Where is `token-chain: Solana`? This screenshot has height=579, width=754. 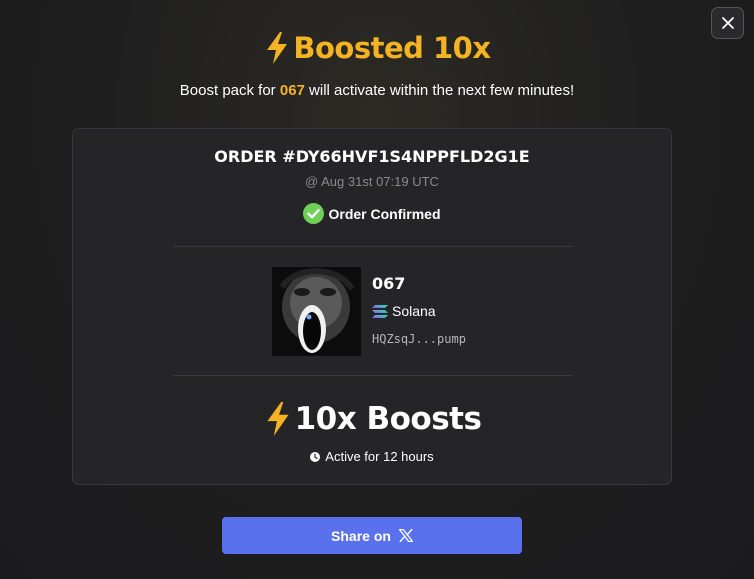
token-chain: Solana is located at coordinates (404, 311).